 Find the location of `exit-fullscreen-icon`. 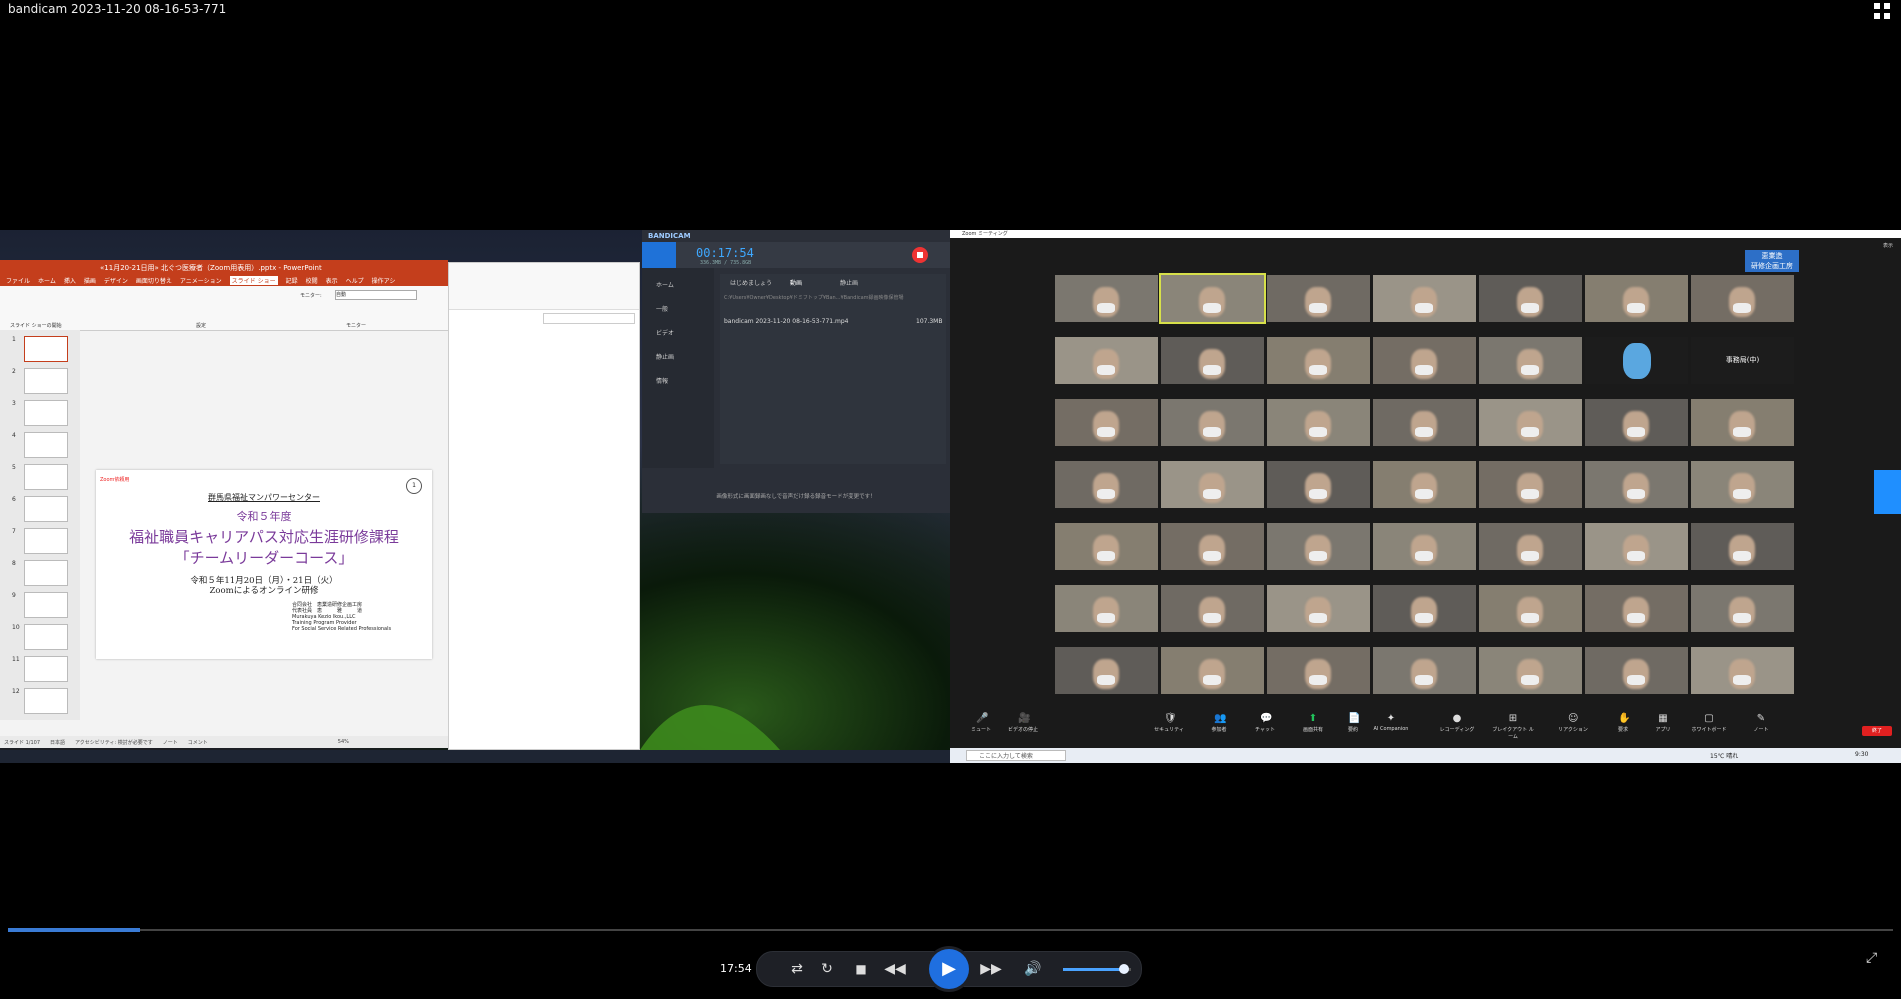

exit-fullscreen-icon is located at coordinates (1882, 11).